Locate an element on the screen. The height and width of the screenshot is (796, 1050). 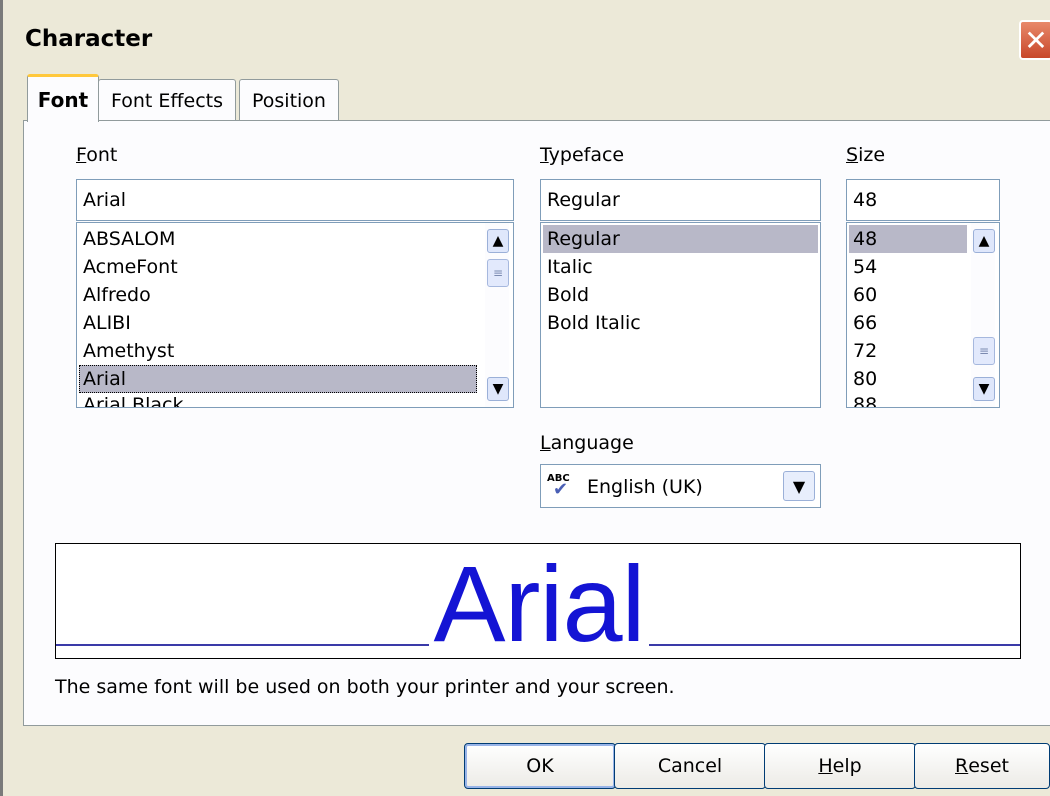
size-list-scrollbar: ▲ ≡ ▼ is located at coordinates (983, 315).